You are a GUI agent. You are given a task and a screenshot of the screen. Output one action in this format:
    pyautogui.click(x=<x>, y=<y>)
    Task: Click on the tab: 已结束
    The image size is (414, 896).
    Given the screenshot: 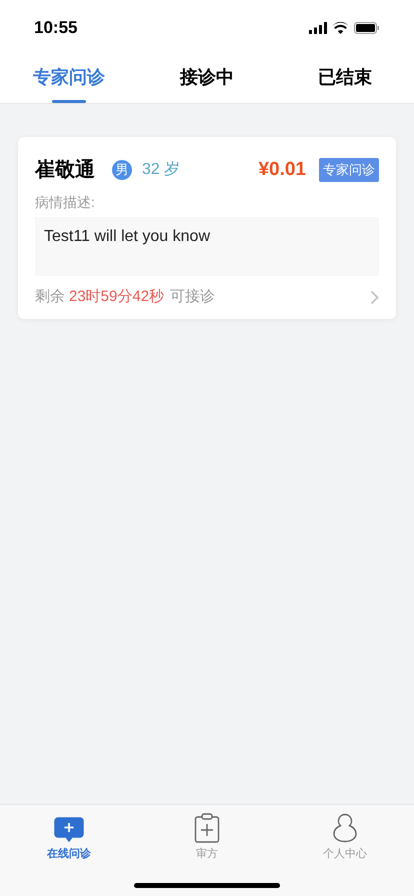 What is the action you would take?
    pyautogui.click(x=345, y=77)
    